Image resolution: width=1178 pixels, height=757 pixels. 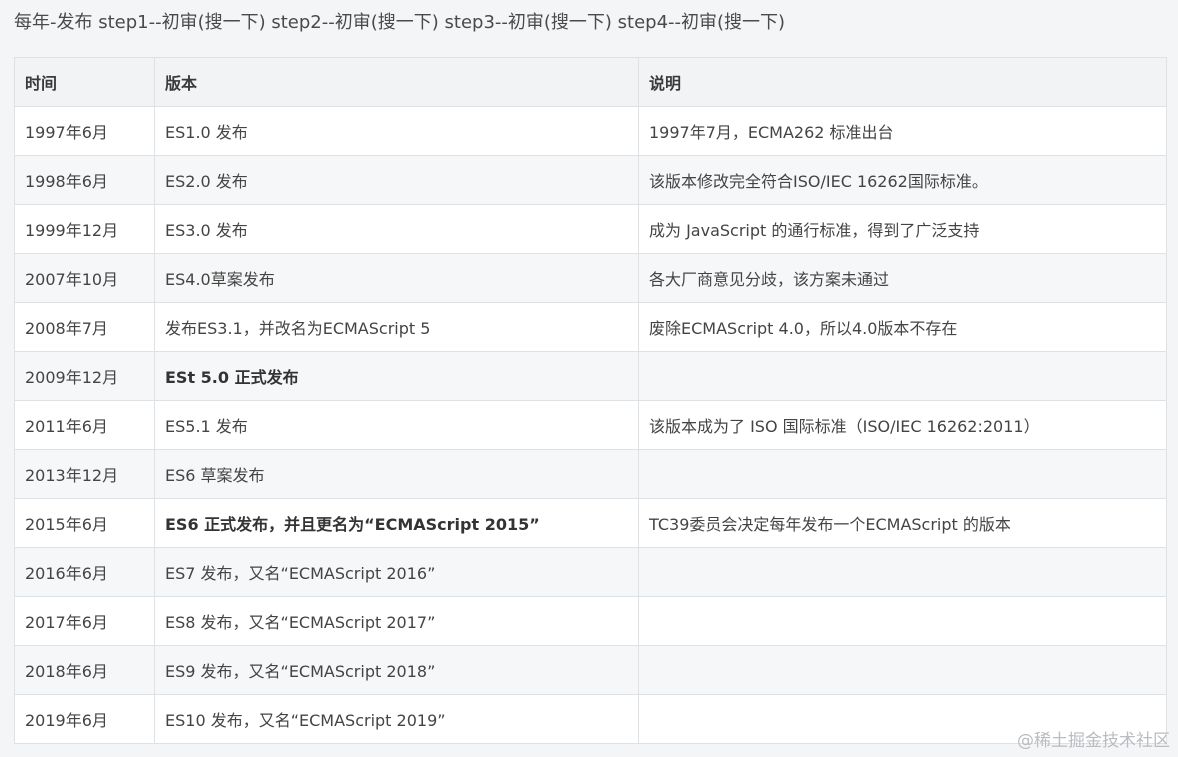 What do you see at coordinates (1093, 741) in the screenshot?
I see `watermark: @稀土掘金技术社区` at bounding box center [1093, 741].